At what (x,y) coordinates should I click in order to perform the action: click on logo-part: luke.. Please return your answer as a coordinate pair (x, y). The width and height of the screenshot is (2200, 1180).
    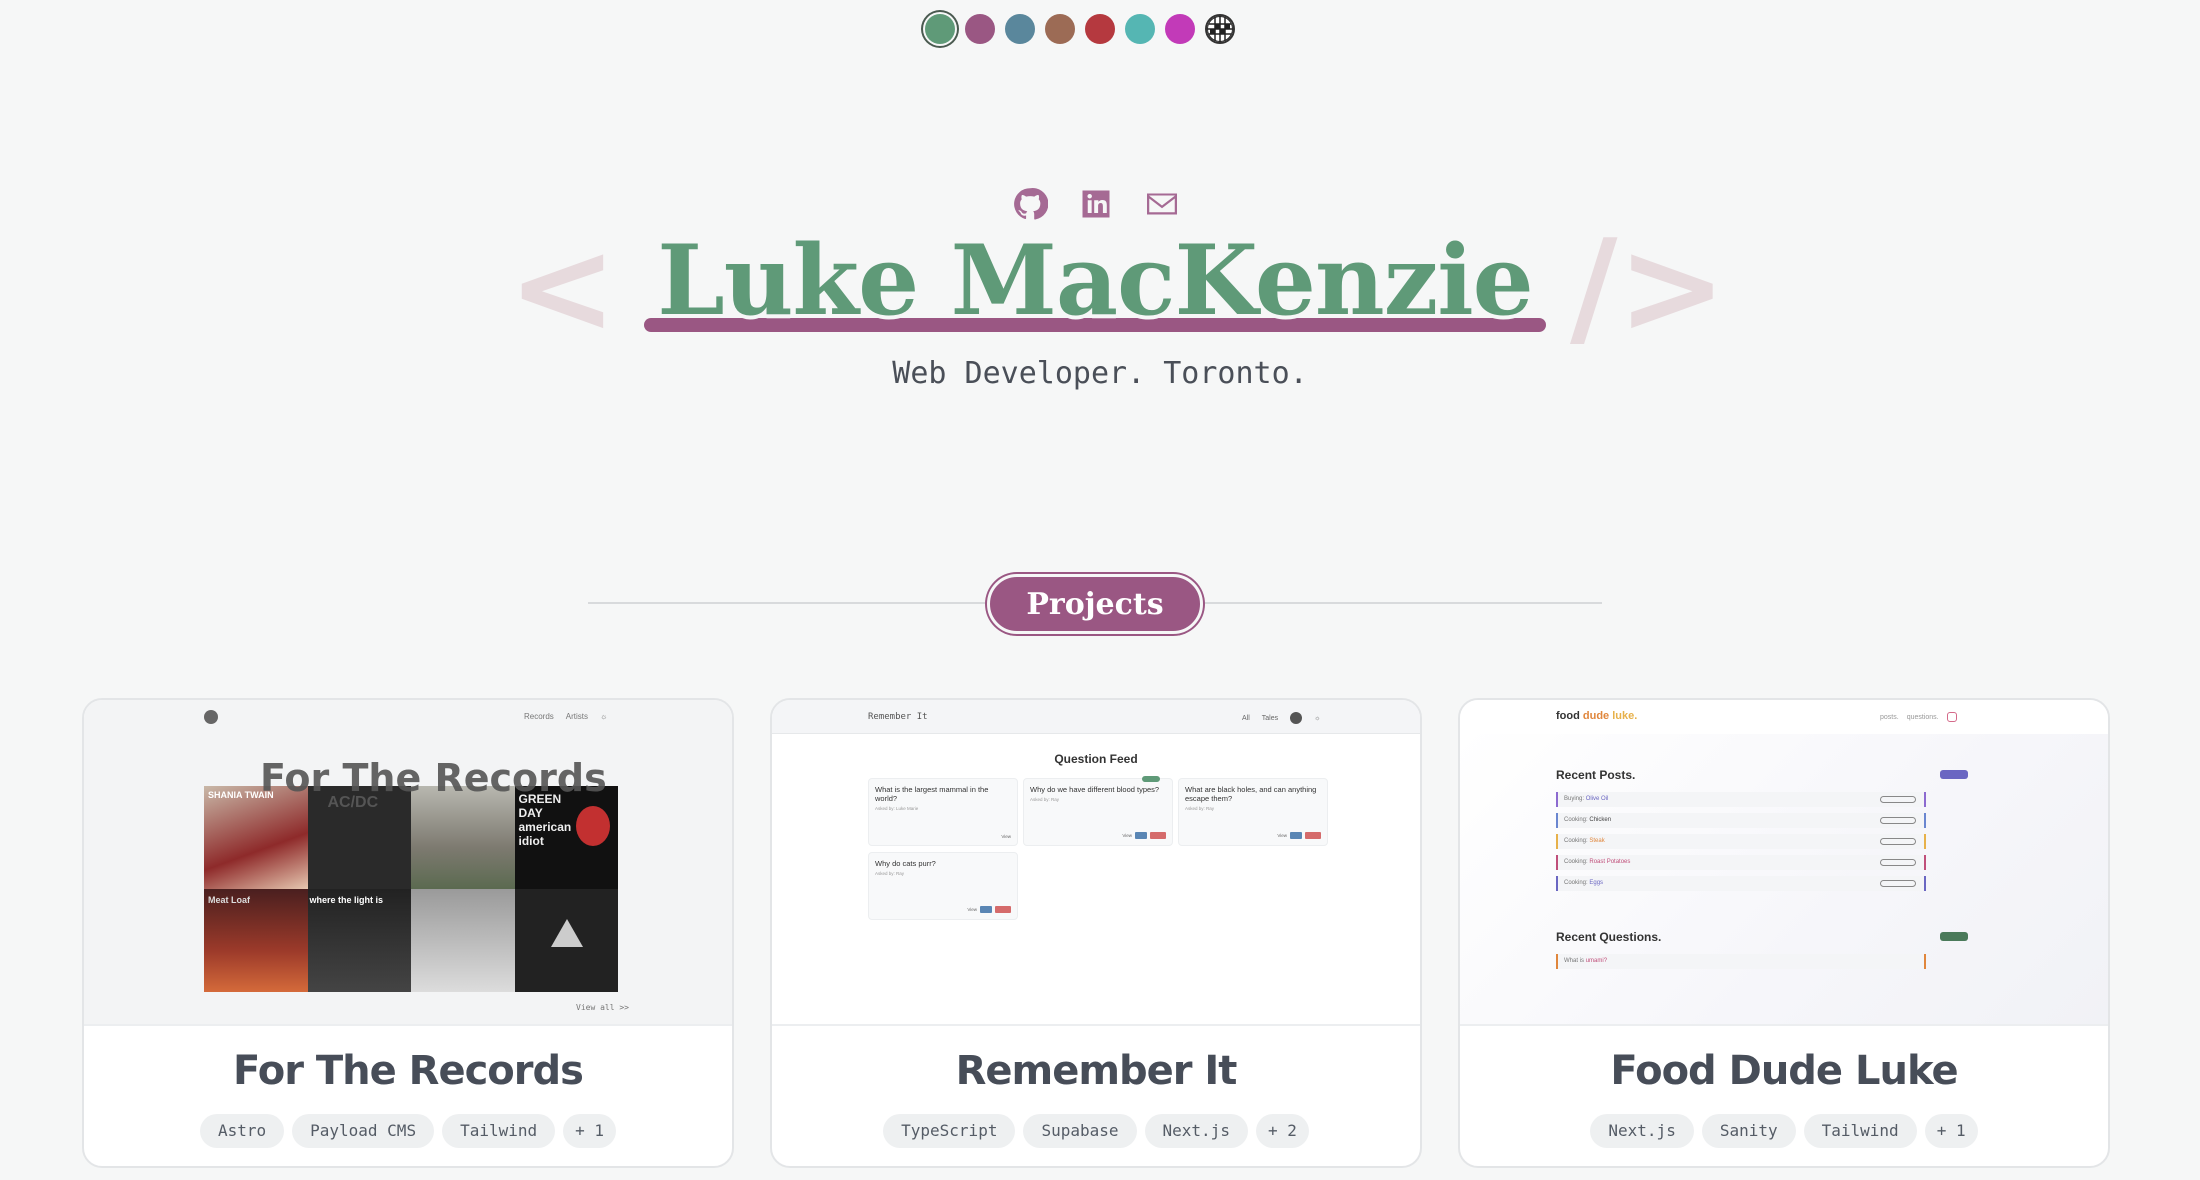
    Looking at the image, I should click on (1625, 716).